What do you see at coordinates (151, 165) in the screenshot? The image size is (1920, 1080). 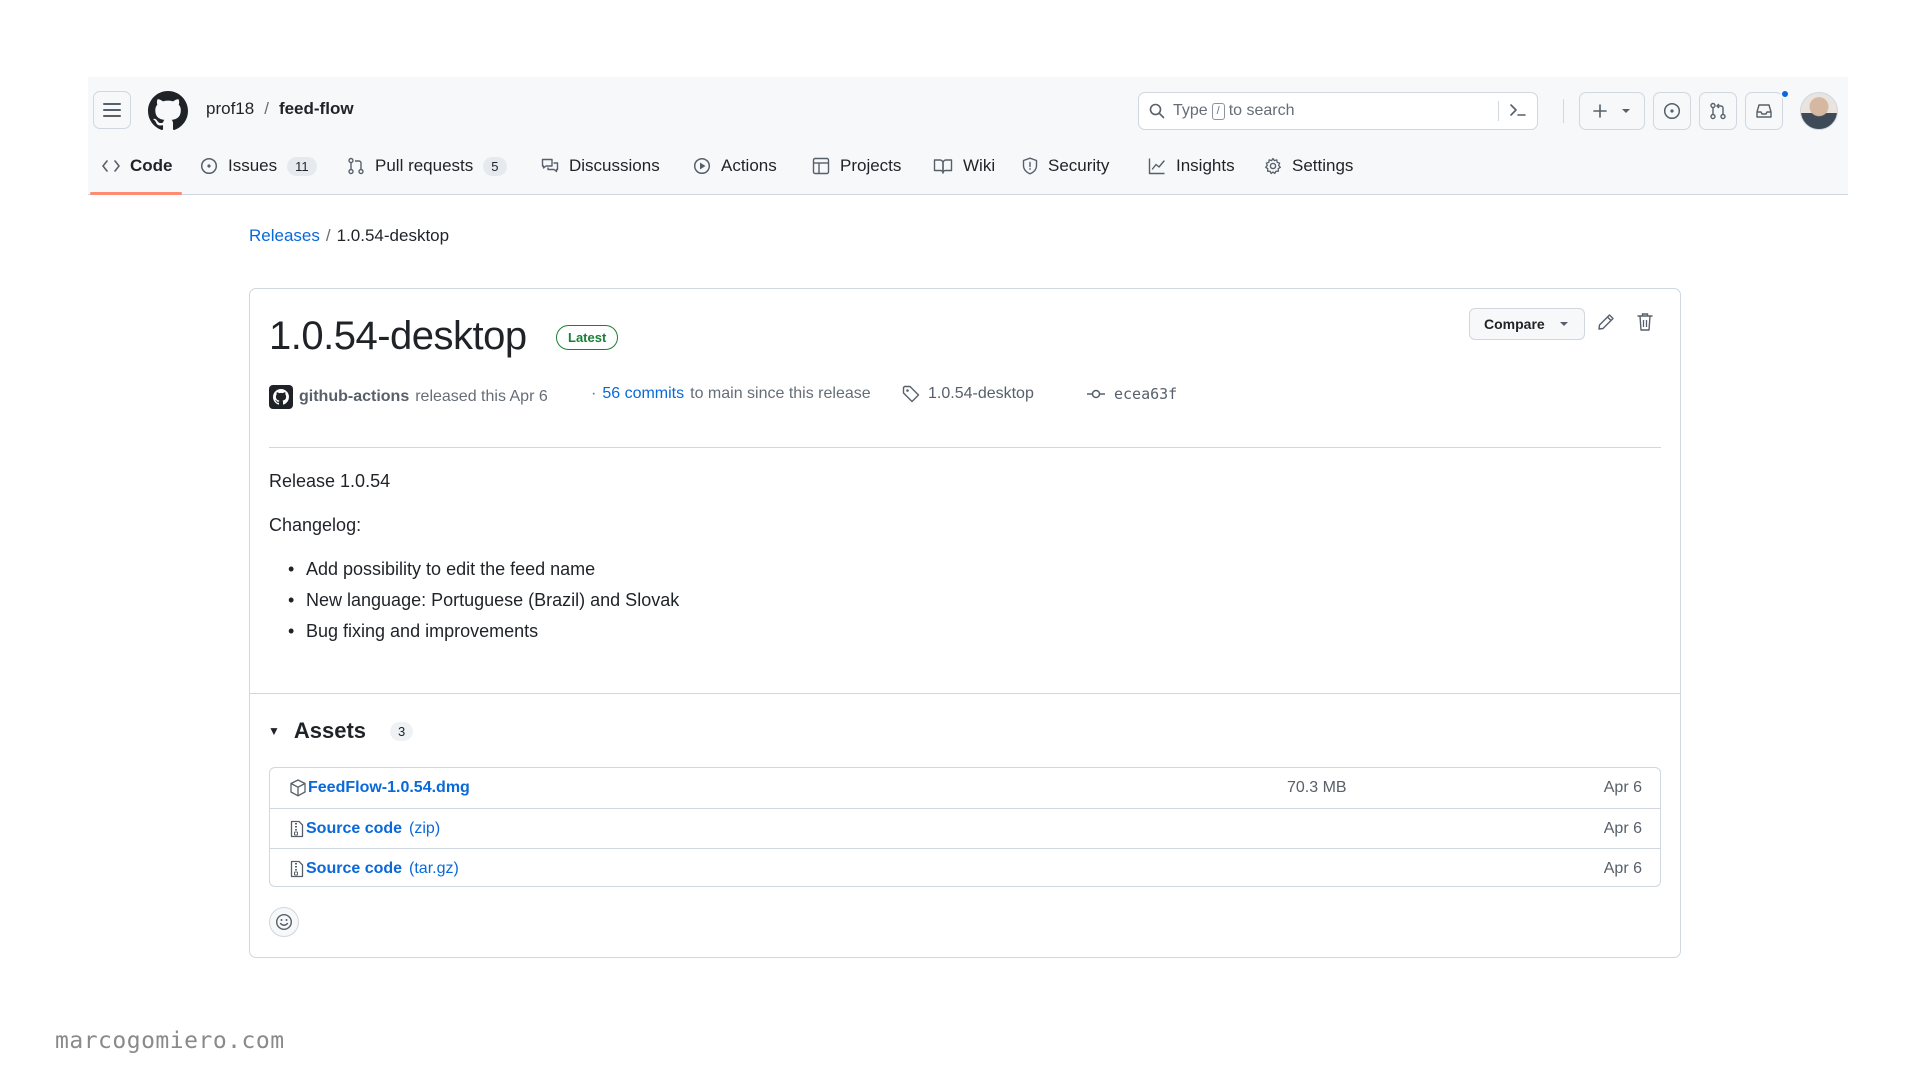 I see `tab-label: Code` at bounding box center [151, 165].